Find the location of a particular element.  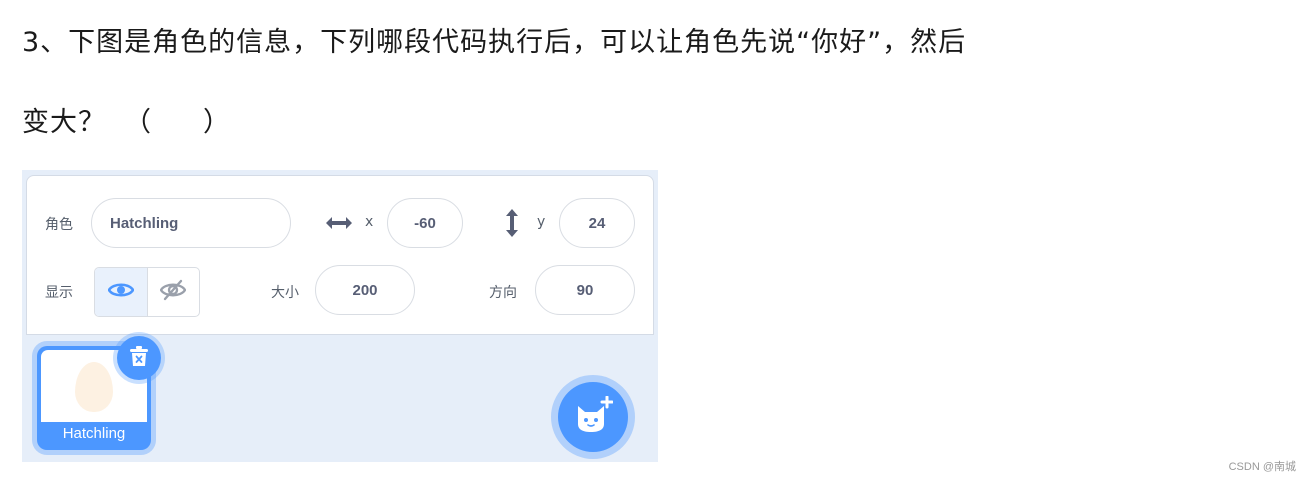

sprite-label: 角色 is located at coordinates (59, 225).